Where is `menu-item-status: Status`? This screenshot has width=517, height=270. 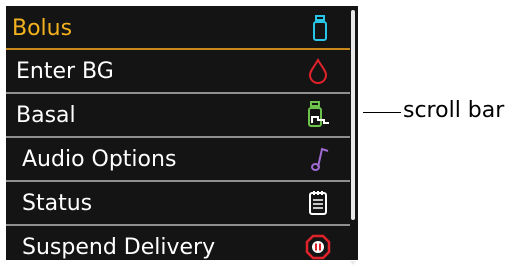 menu-item-status: Status is located at coordinates (178, 203).